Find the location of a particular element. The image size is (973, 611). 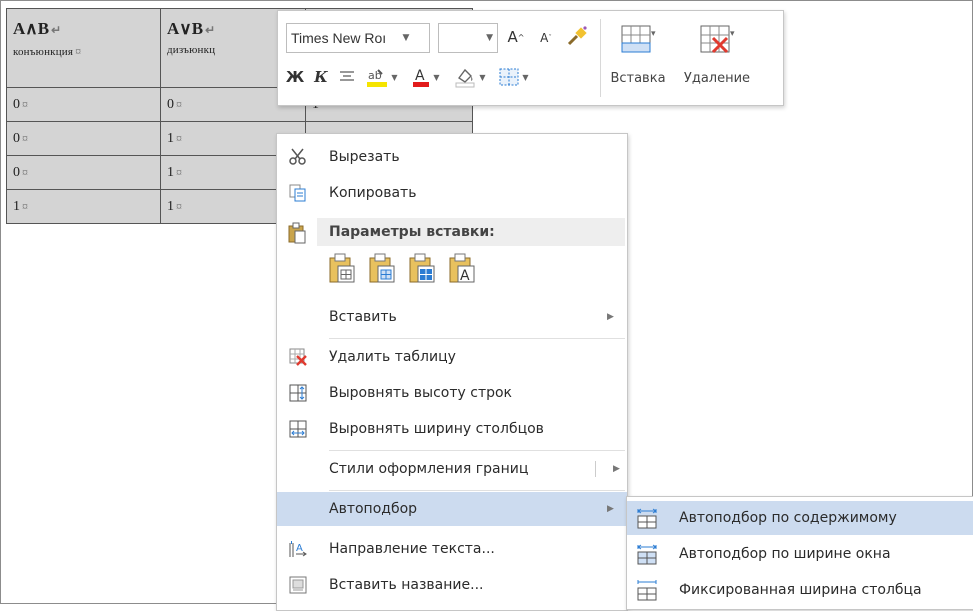

menu-item-label: Стили оформления границ is located at coordinates (429, 469).